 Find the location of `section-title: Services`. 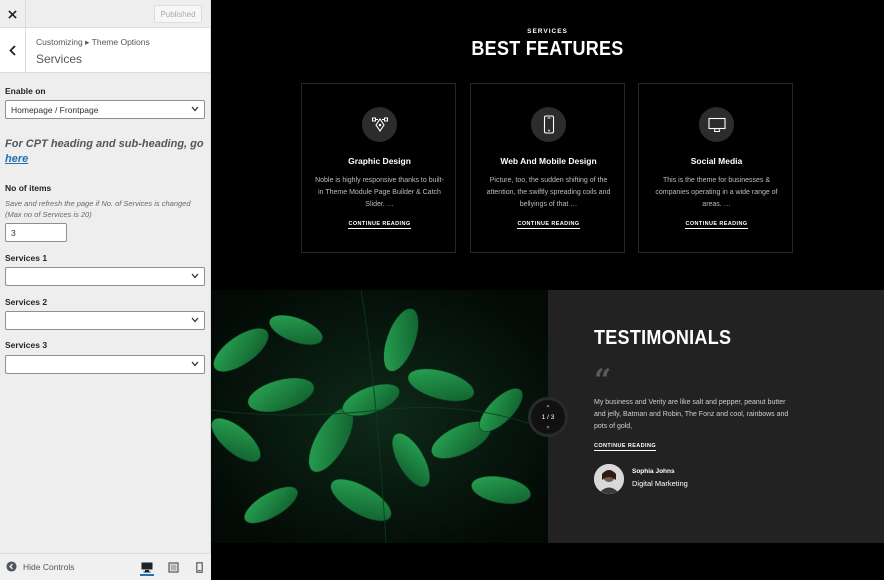

section-title: Services is located at coordinates (59, 59).